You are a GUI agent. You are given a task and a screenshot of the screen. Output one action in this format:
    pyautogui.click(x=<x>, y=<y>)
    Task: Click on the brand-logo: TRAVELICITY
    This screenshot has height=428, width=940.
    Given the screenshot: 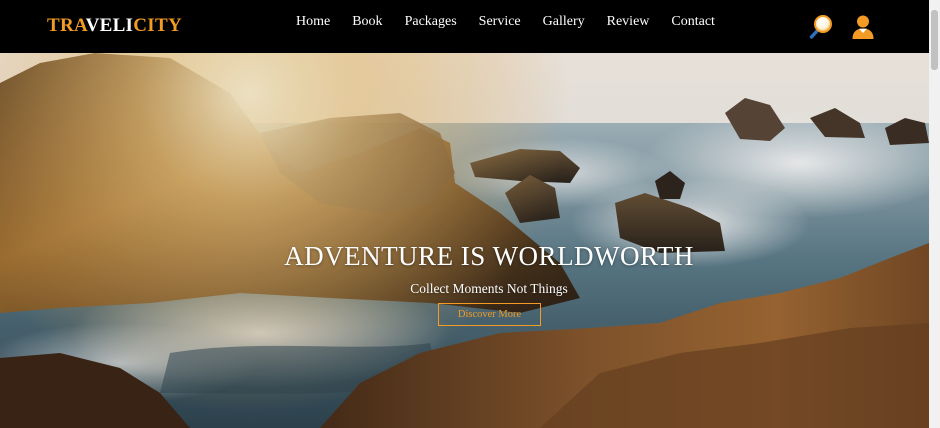 What is the action you would take?
    pyautogui.click(x=114, y=26)
    